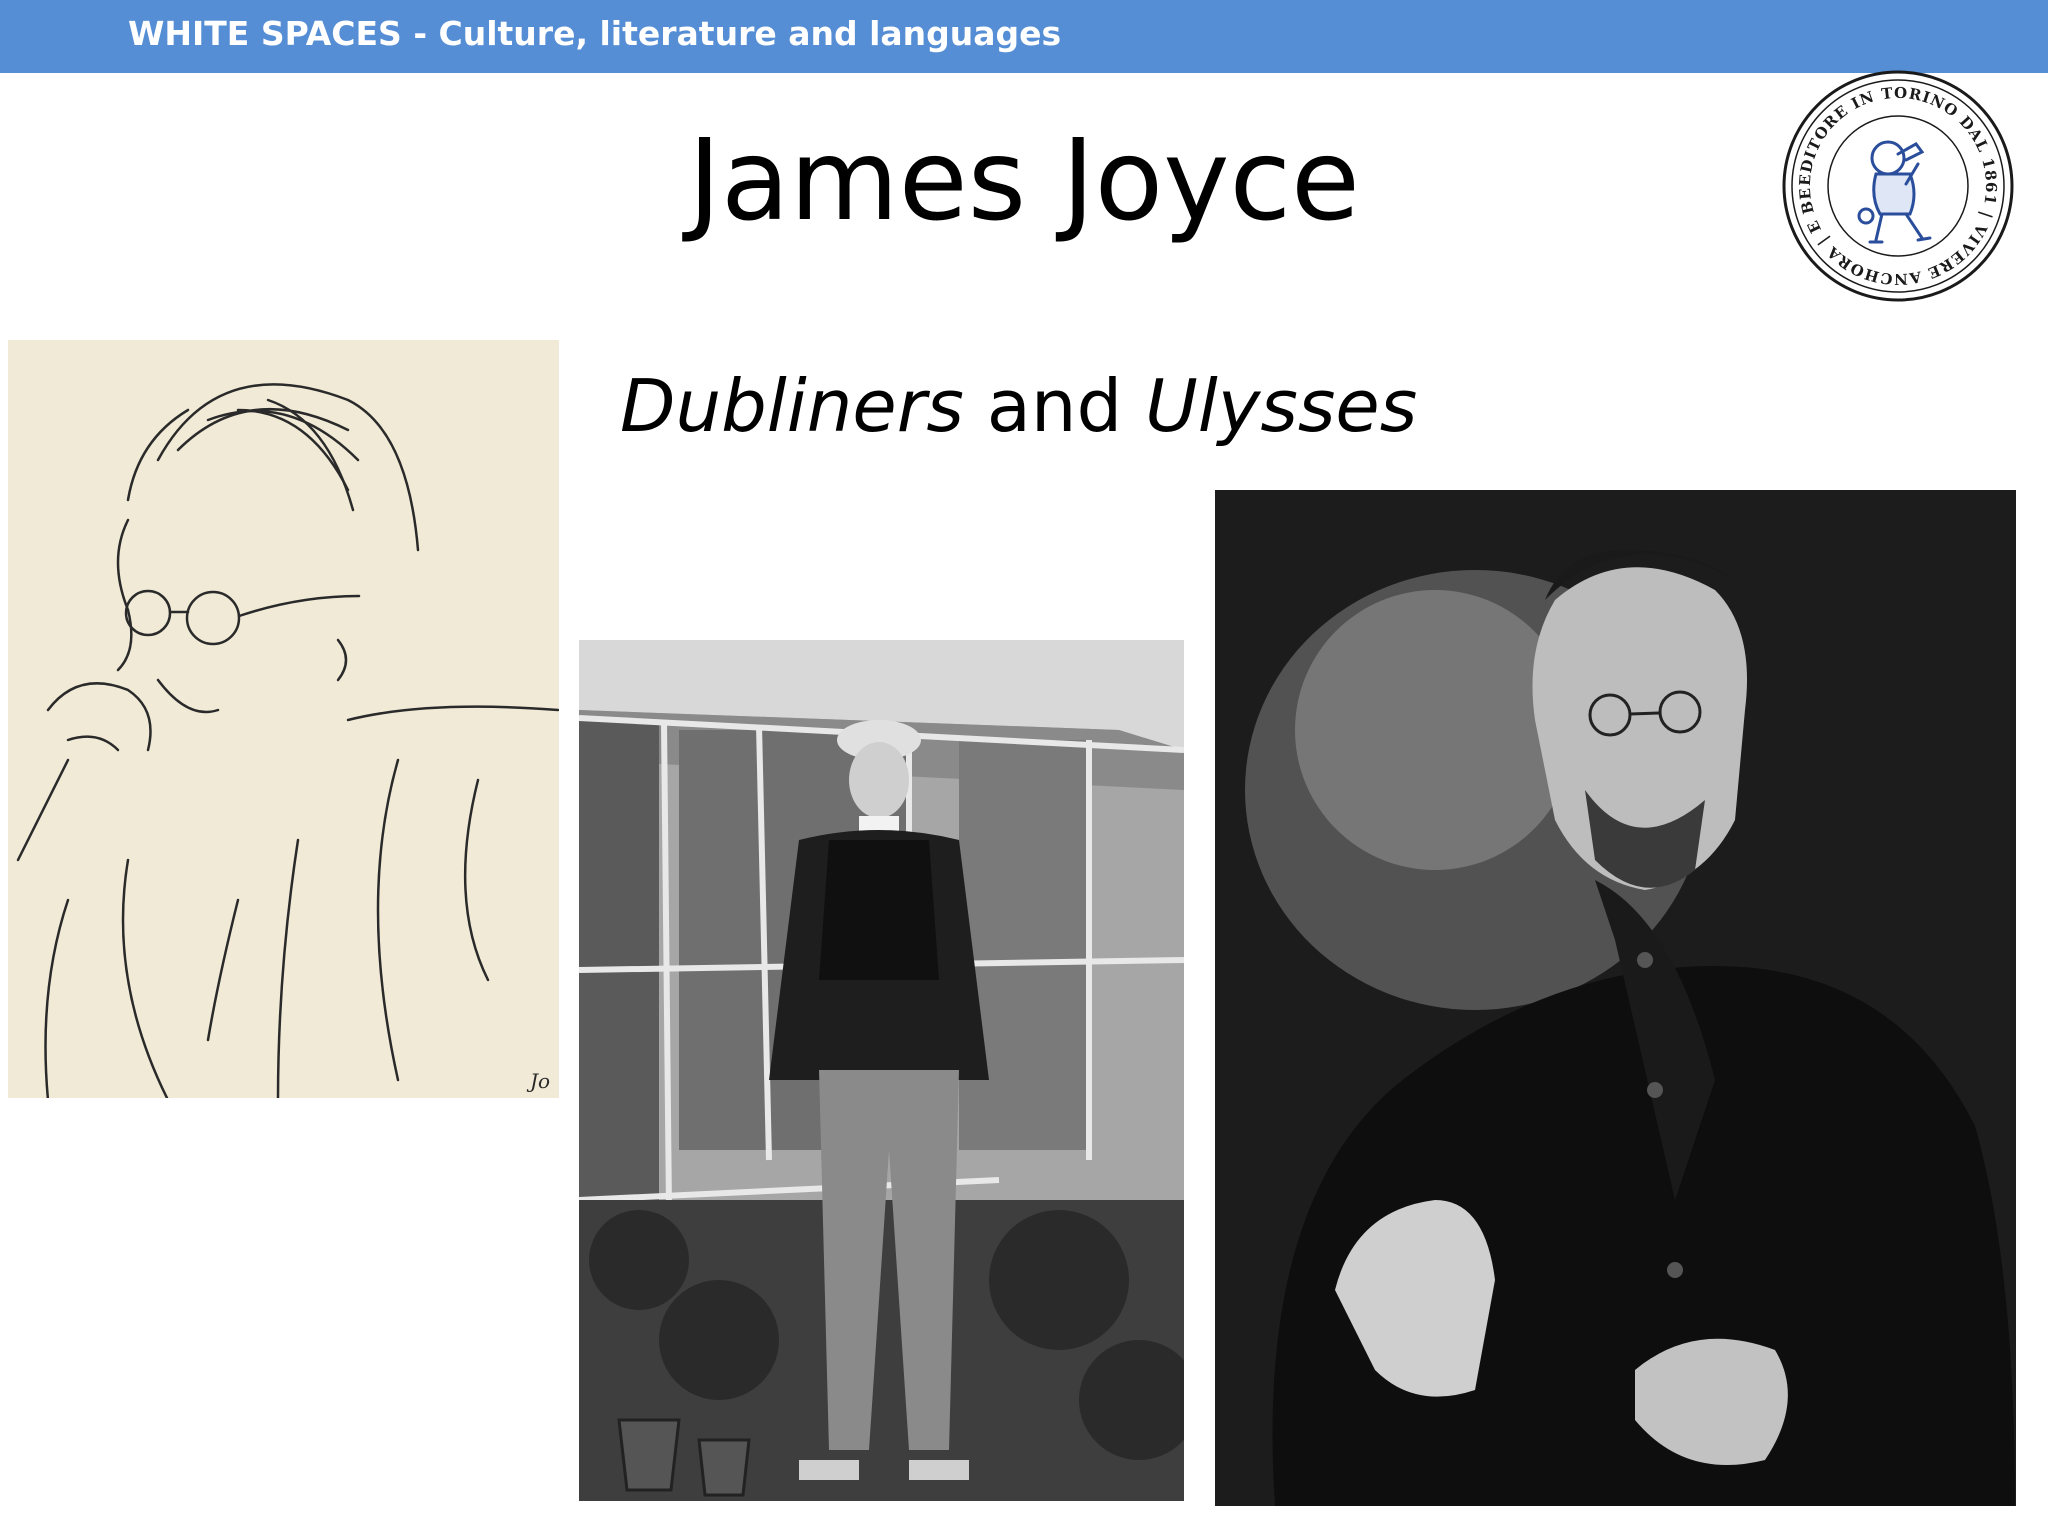  I want to click on subtitle-dubliners: Dubliners, so click(792, 406).